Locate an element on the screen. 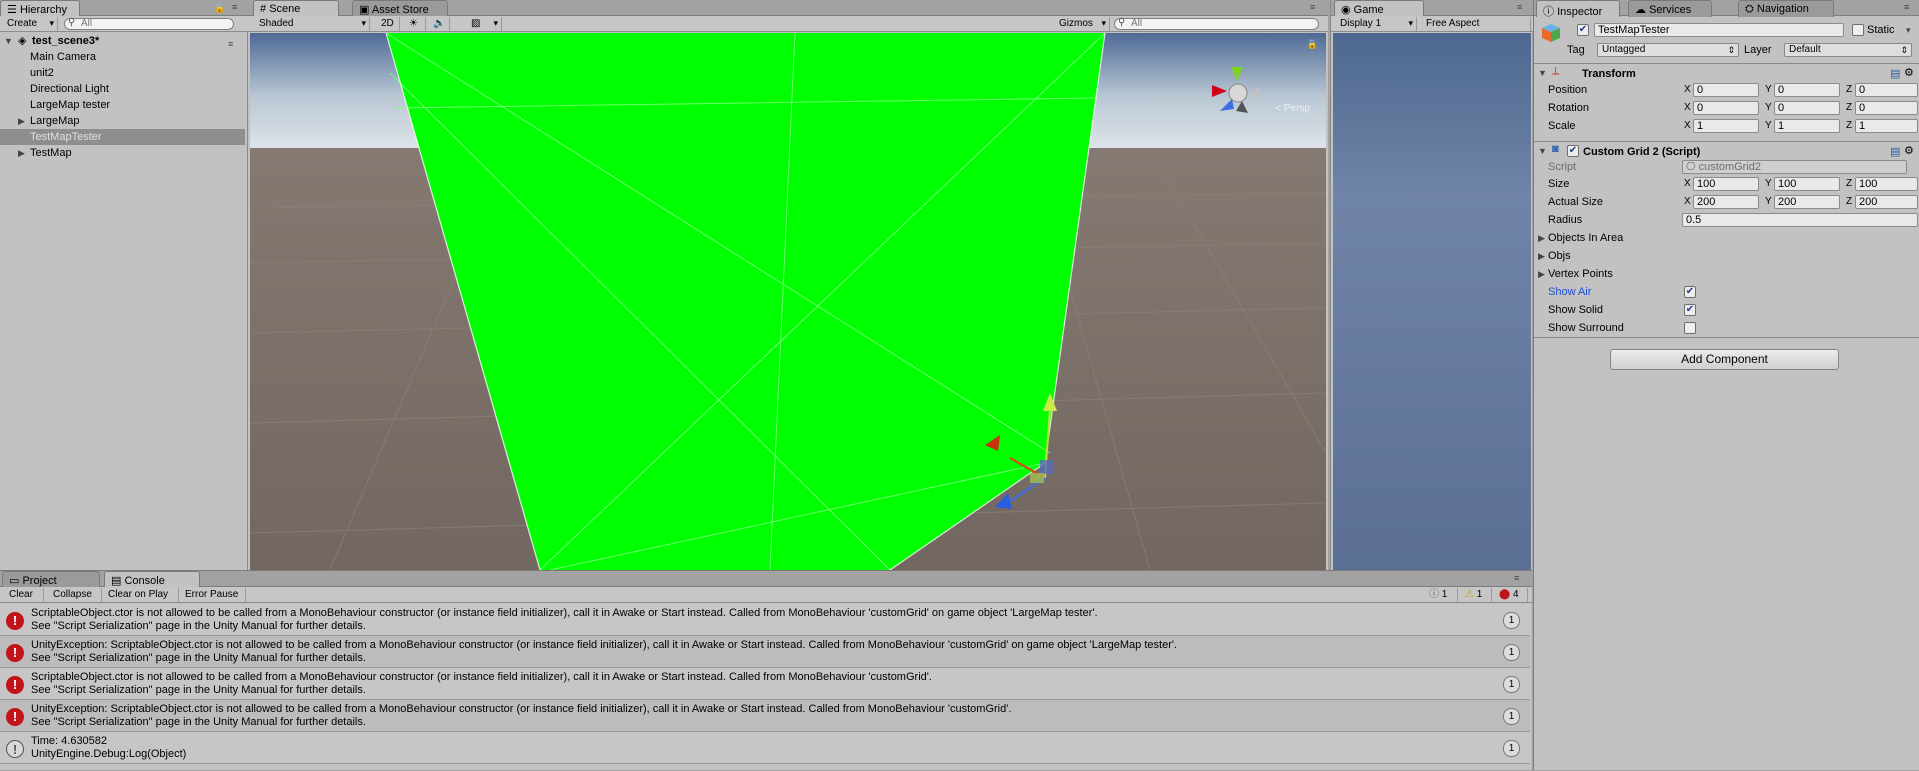 This screenshot has width=1919, height=771. add-component-button: Add Component is located at coordinates (1724, 359).